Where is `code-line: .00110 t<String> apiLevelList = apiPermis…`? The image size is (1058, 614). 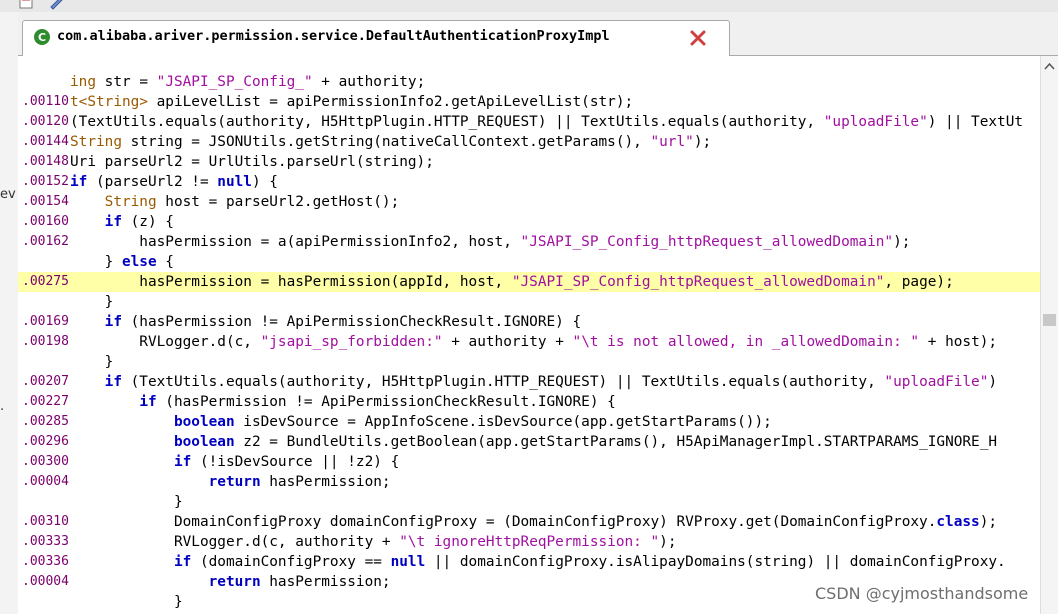
code-line: .00110 t<String> apiLevelList = apiPermis… is located at coordinates (529, 102).